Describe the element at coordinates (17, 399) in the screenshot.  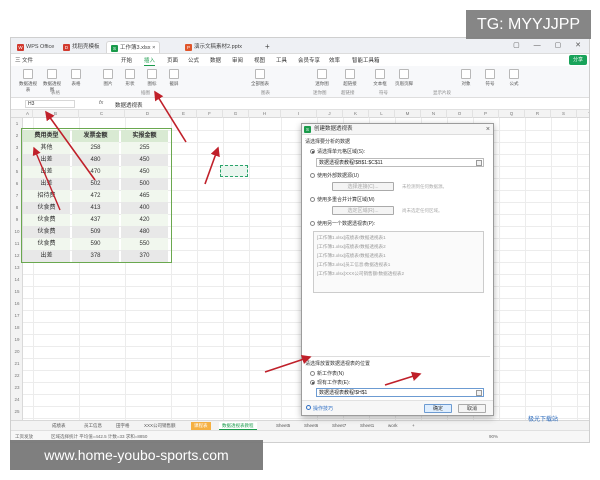
I see `row-header-24: 24` at that location.